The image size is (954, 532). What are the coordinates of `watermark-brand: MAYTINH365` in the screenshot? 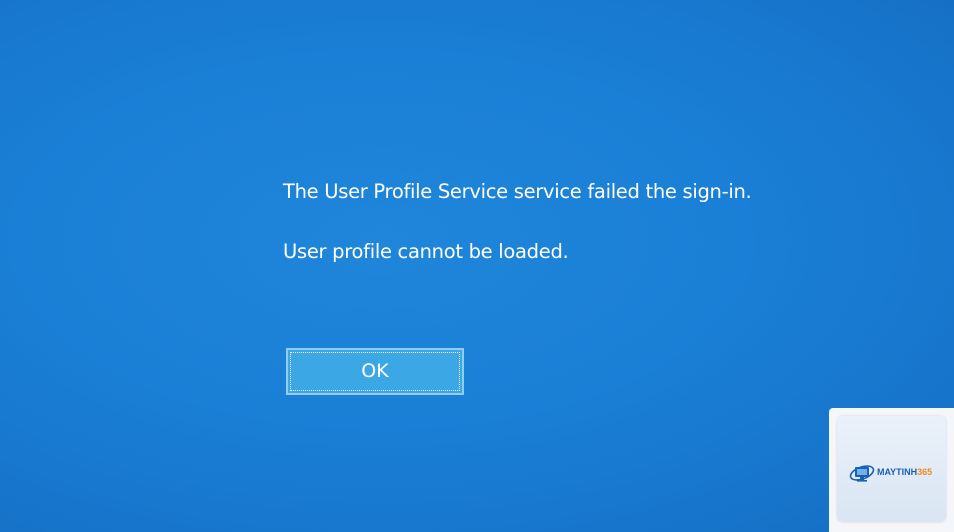 It's located at (905, 472).